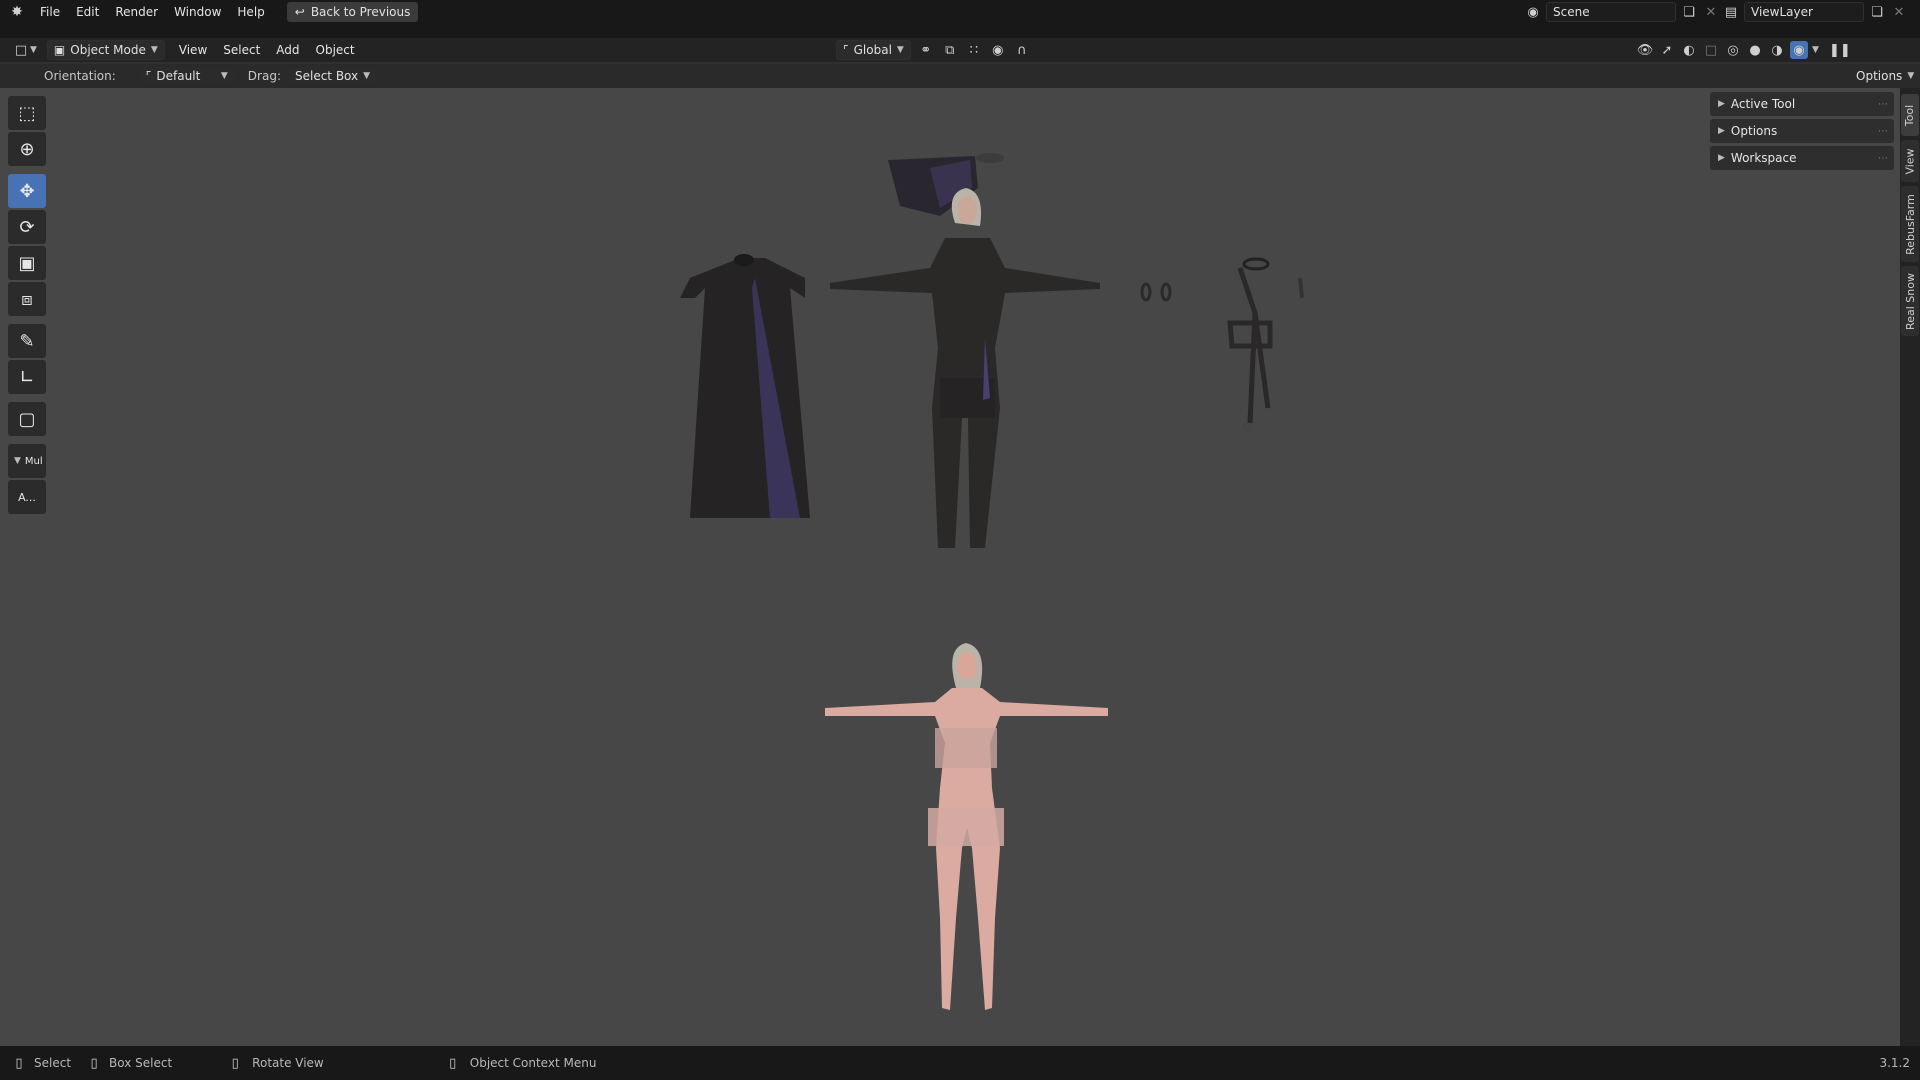  Describe the element at coordinates (1885, 76) in the screenshot. I see `options-dropdown: Options ▼` at that location.